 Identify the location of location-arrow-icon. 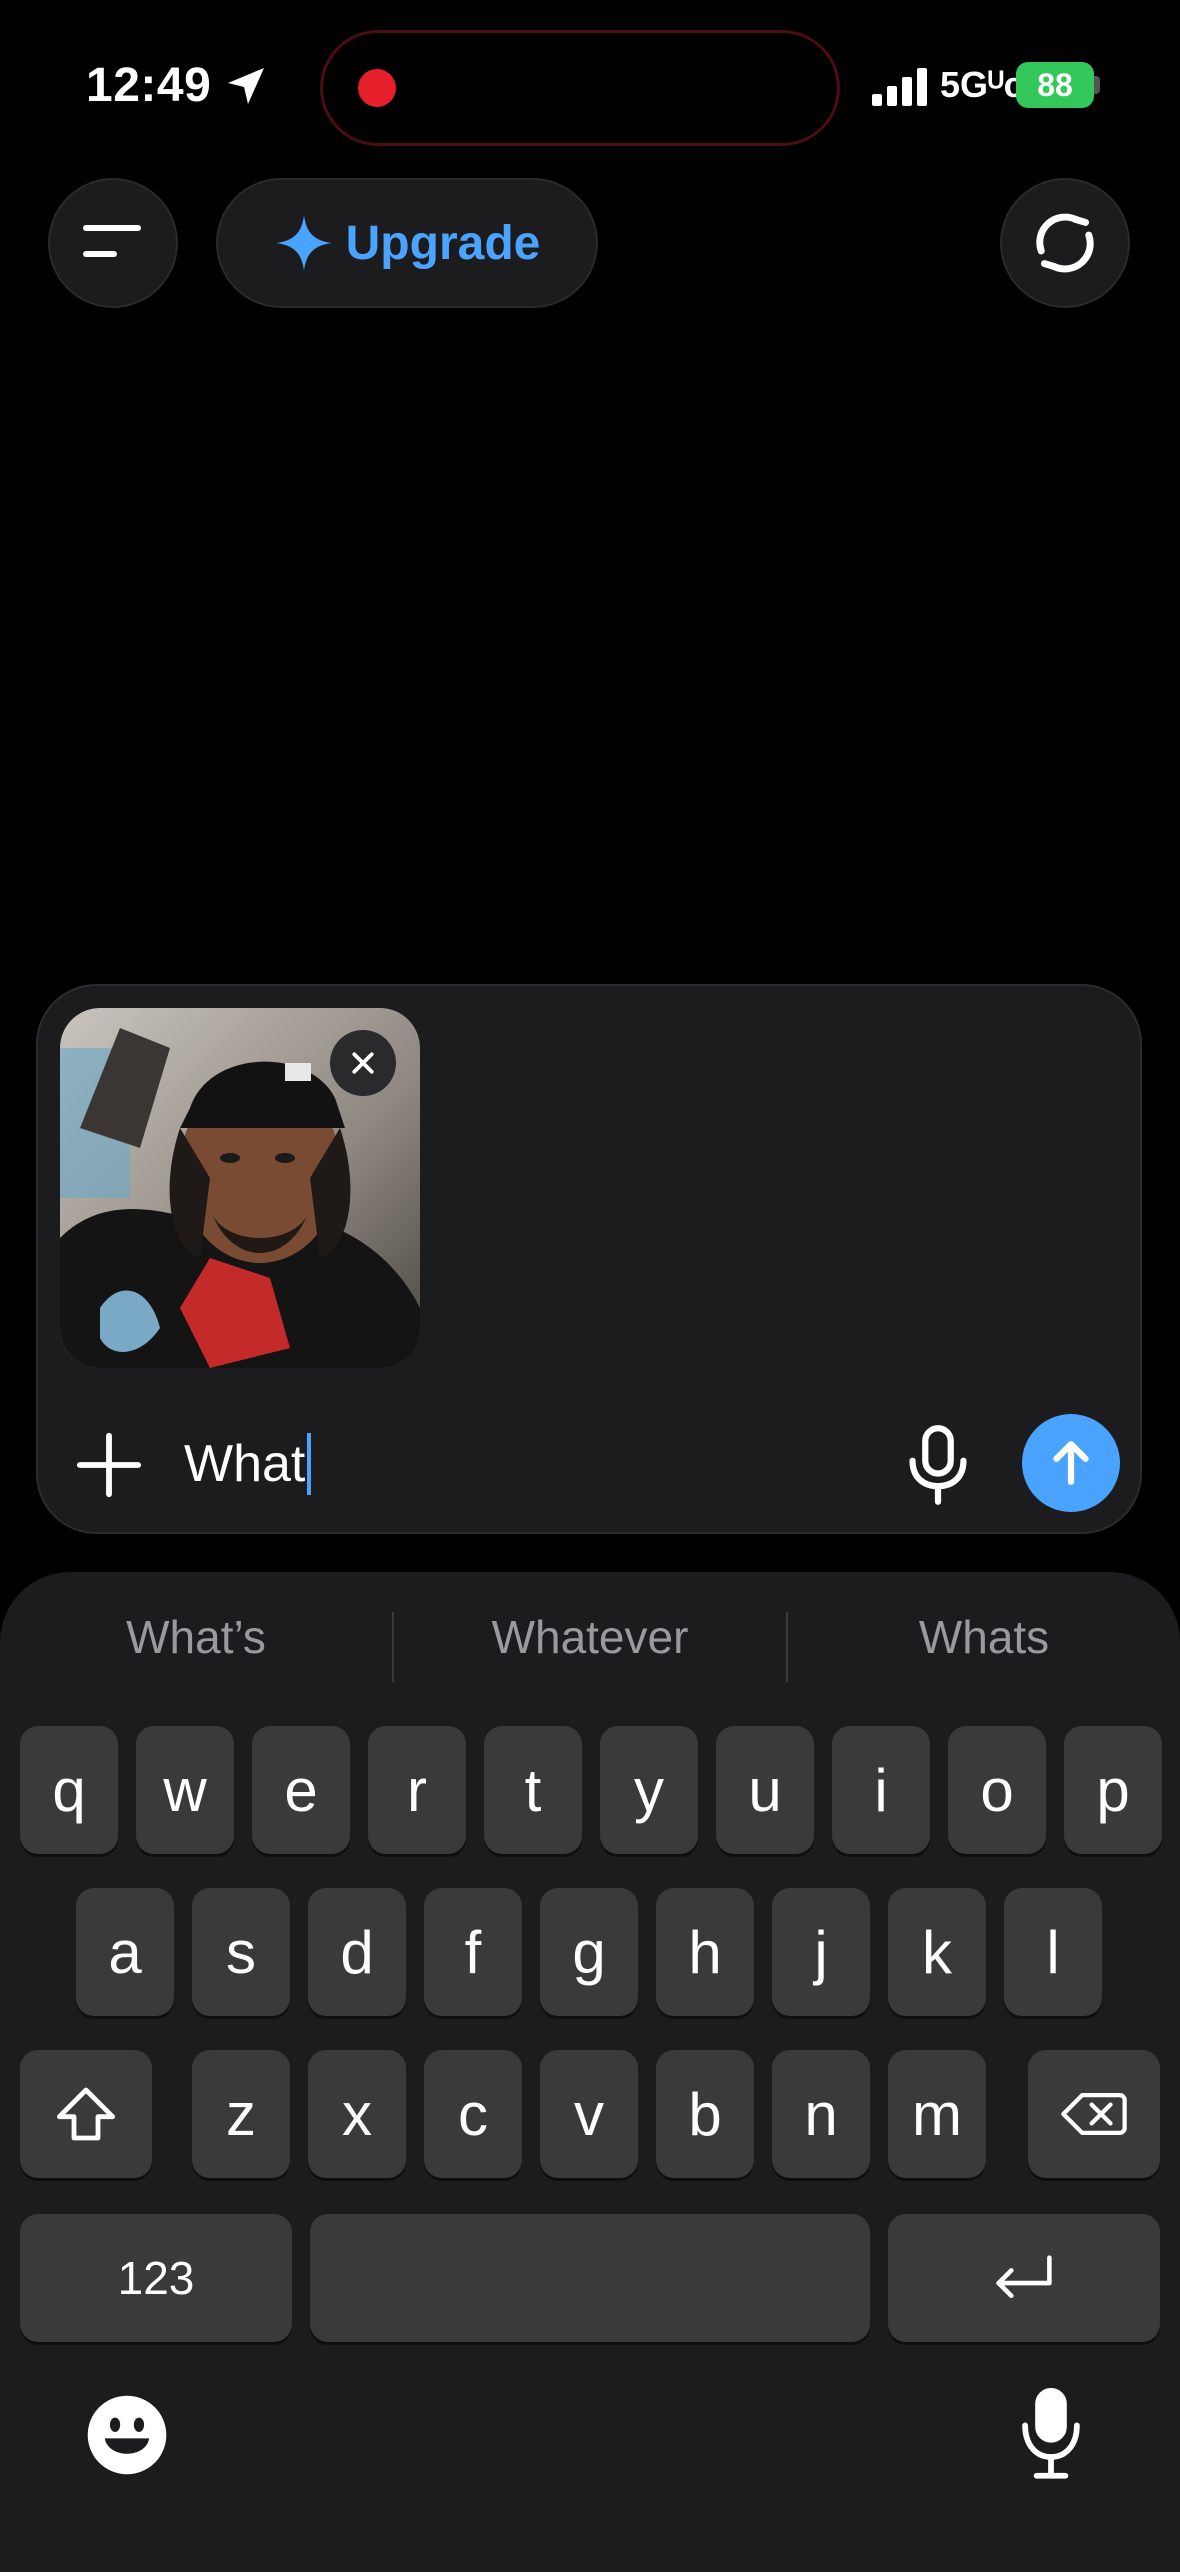
(246, 86).